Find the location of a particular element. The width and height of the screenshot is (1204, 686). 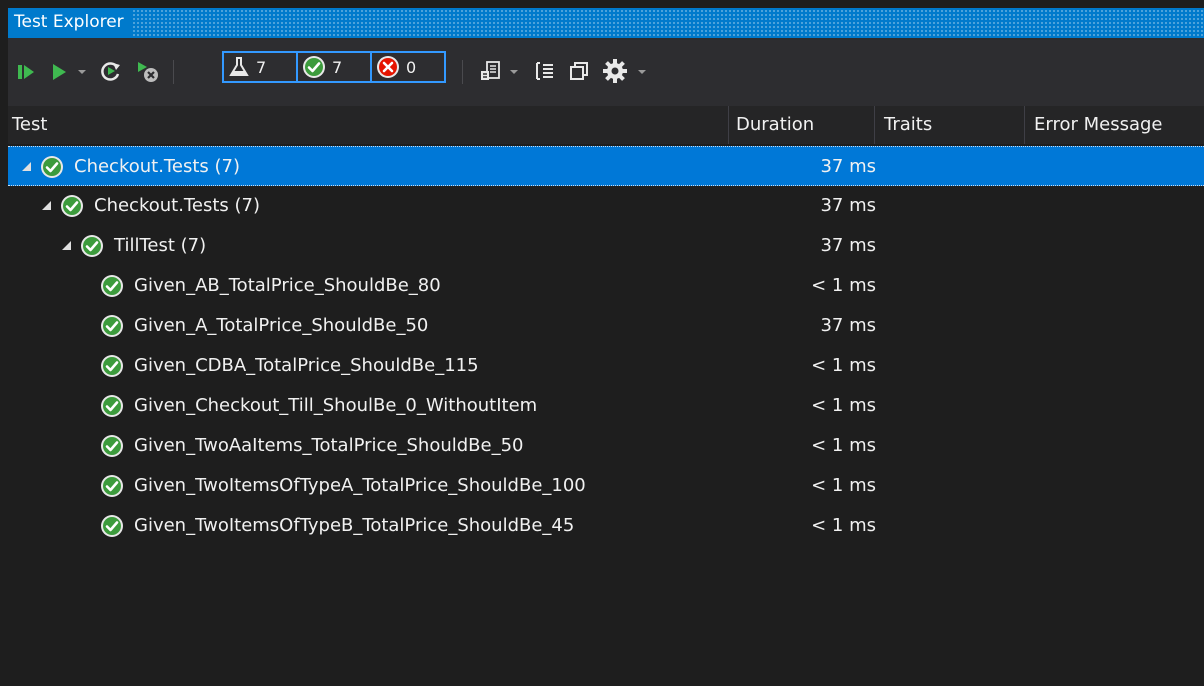

failed-tests-filter-button: 0 is located at coordinates (408, 67).